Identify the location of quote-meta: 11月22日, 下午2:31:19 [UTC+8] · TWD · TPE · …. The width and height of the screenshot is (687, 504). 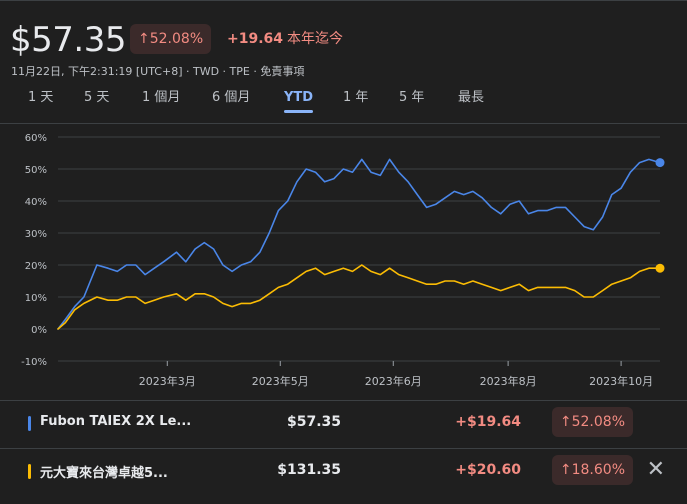
(158, 71).